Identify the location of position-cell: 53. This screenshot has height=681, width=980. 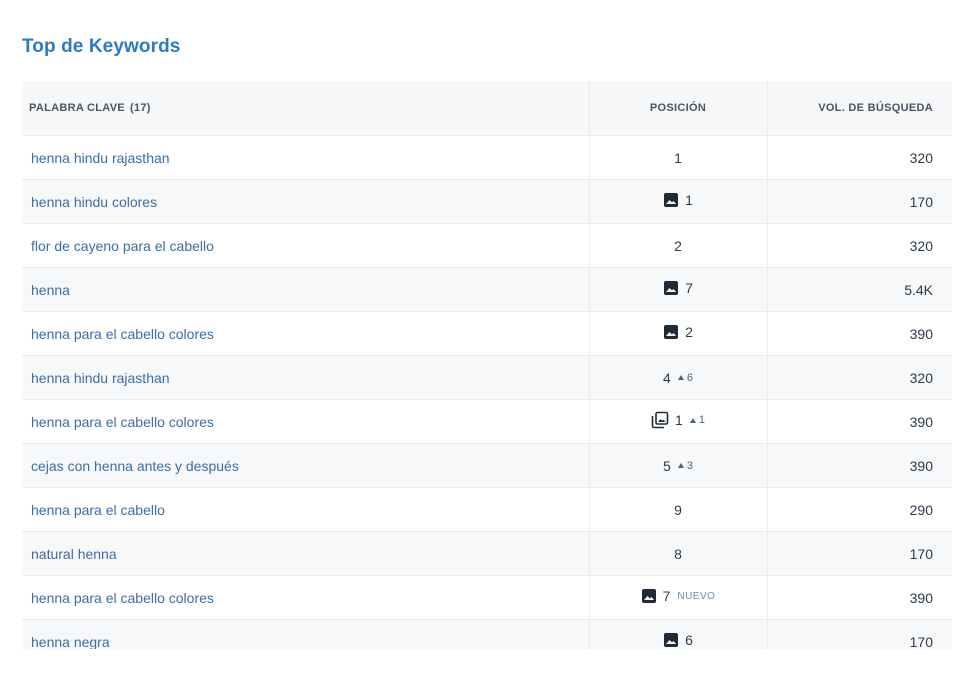
(678, 465).